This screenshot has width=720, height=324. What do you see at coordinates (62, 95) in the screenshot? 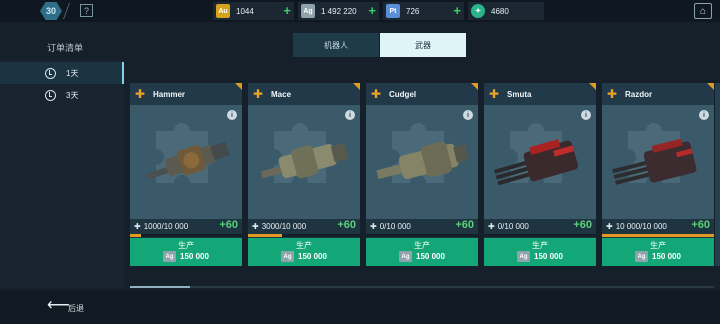
I see `duration-item-3-days: 3天` at bounding box center [62, 95].